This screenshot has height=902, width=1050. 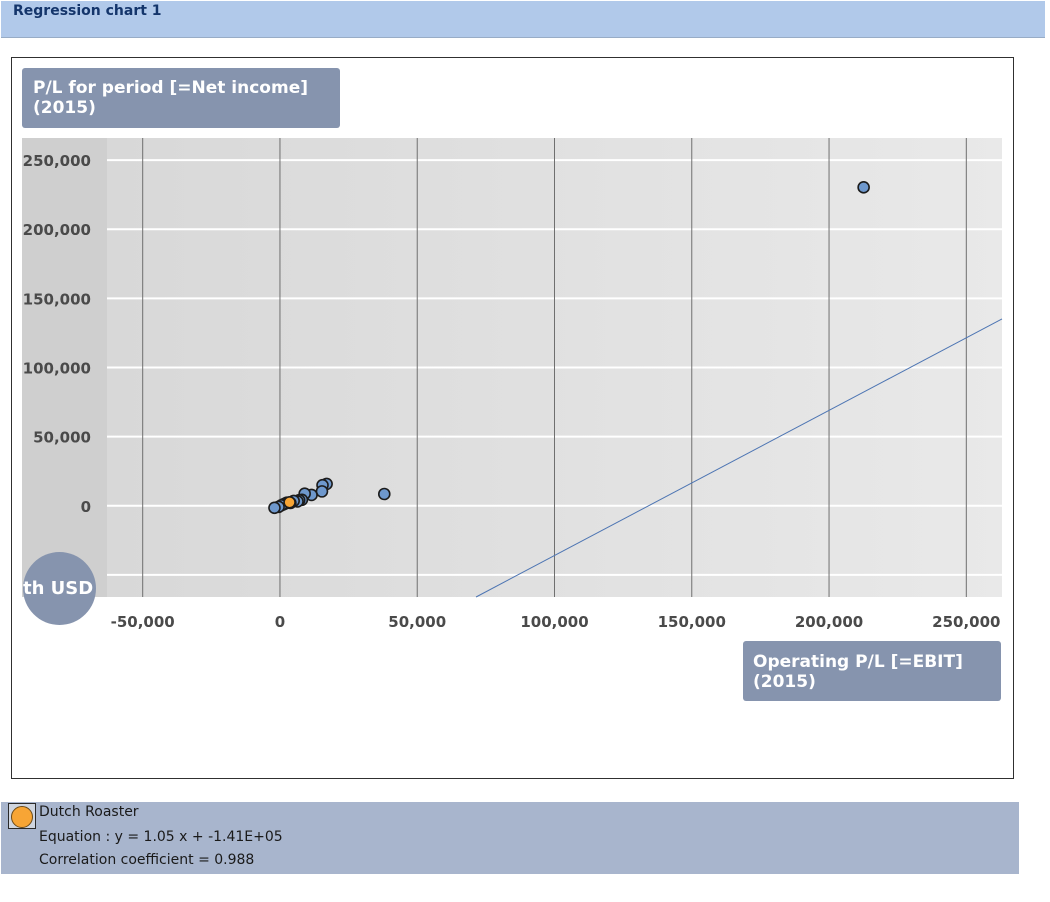 What do you see at coordinates (89, 812) in the screenshot?
I see `legend-company: Dutch Roaster` at bounding box center [89, 812].